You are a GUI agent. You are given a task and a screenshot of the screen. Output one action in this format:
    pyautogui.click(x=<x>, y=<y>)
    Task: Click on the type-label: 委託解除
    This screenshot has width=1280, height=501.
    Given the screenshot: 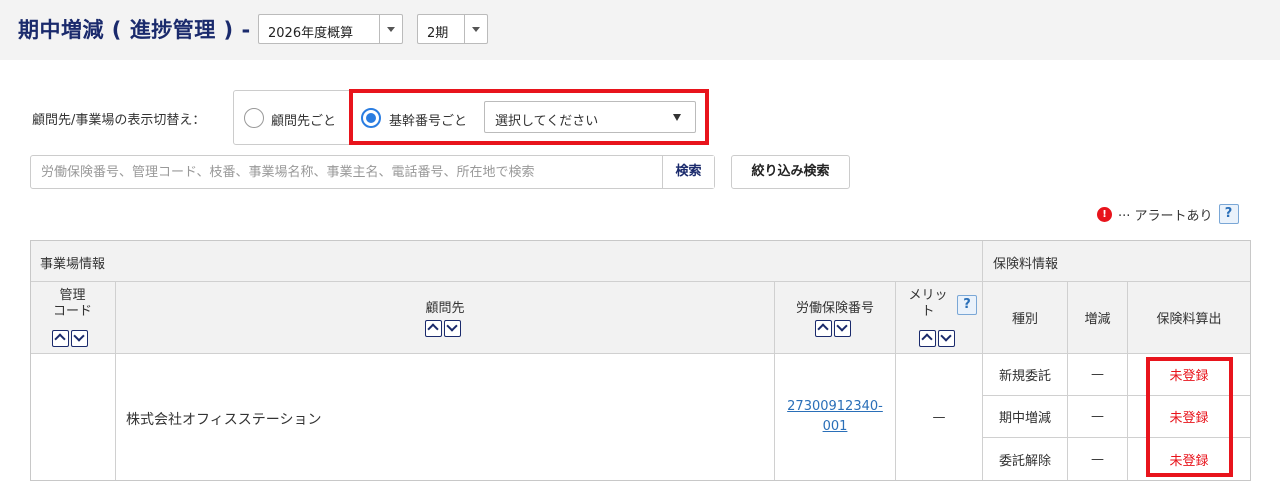 What is the action you would take?
    pyautogui.click(x=1024, y=461)
    